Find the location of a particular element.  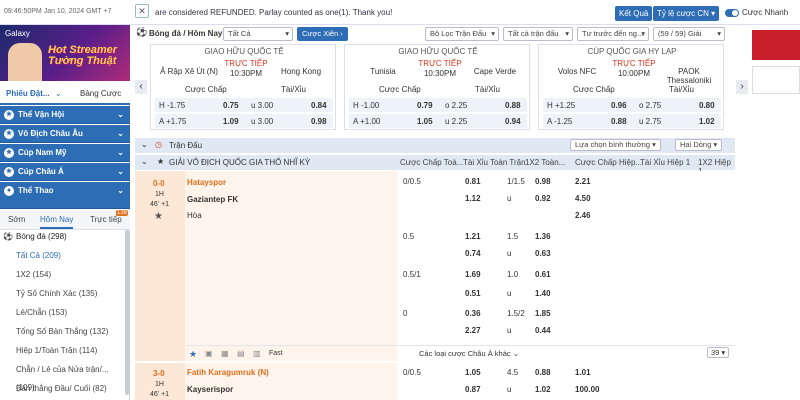

hcap-odds: 0.51 is located at coordinates (473, 293).